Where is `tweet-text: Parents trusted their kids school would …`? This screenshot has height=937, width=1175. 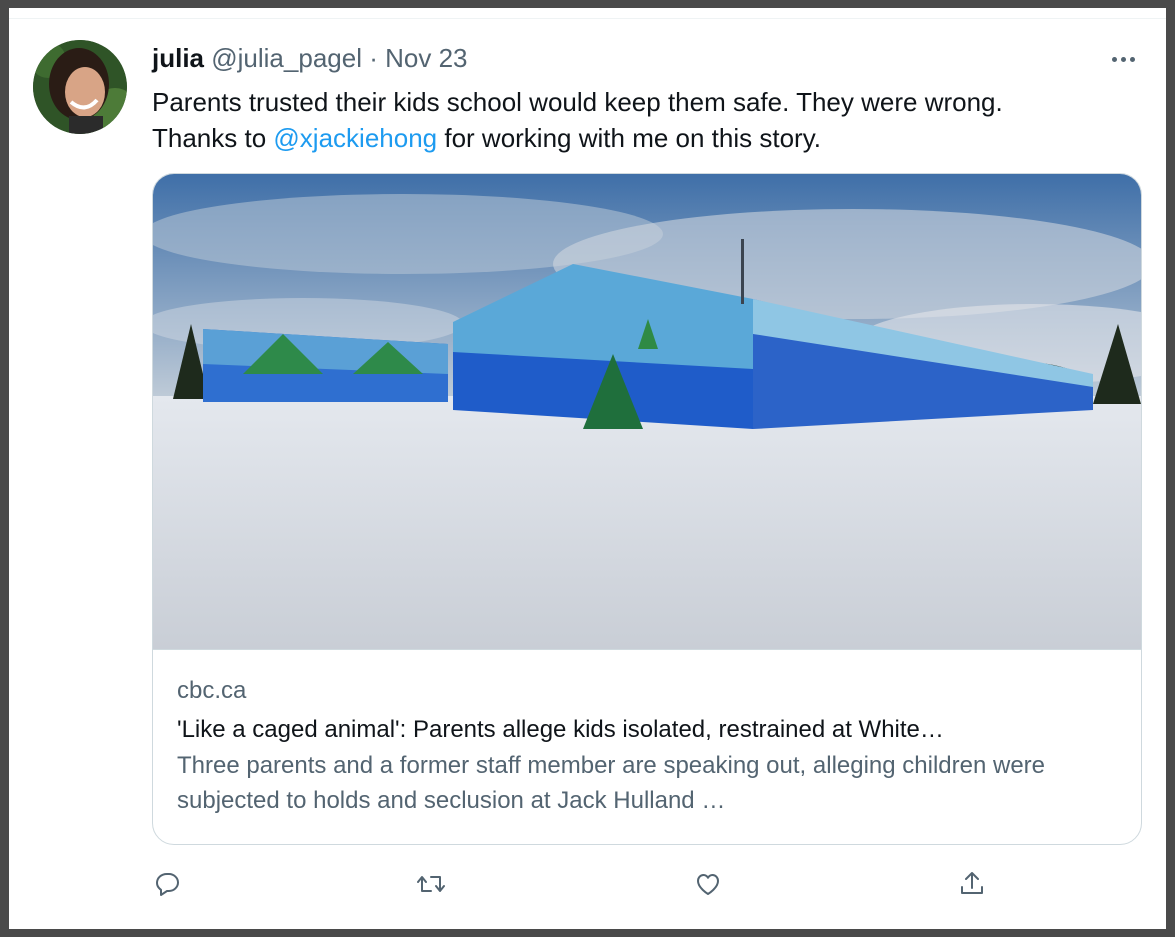 tweet-text: Parents trusted their kids school would … is located at coordinates (647, 120).